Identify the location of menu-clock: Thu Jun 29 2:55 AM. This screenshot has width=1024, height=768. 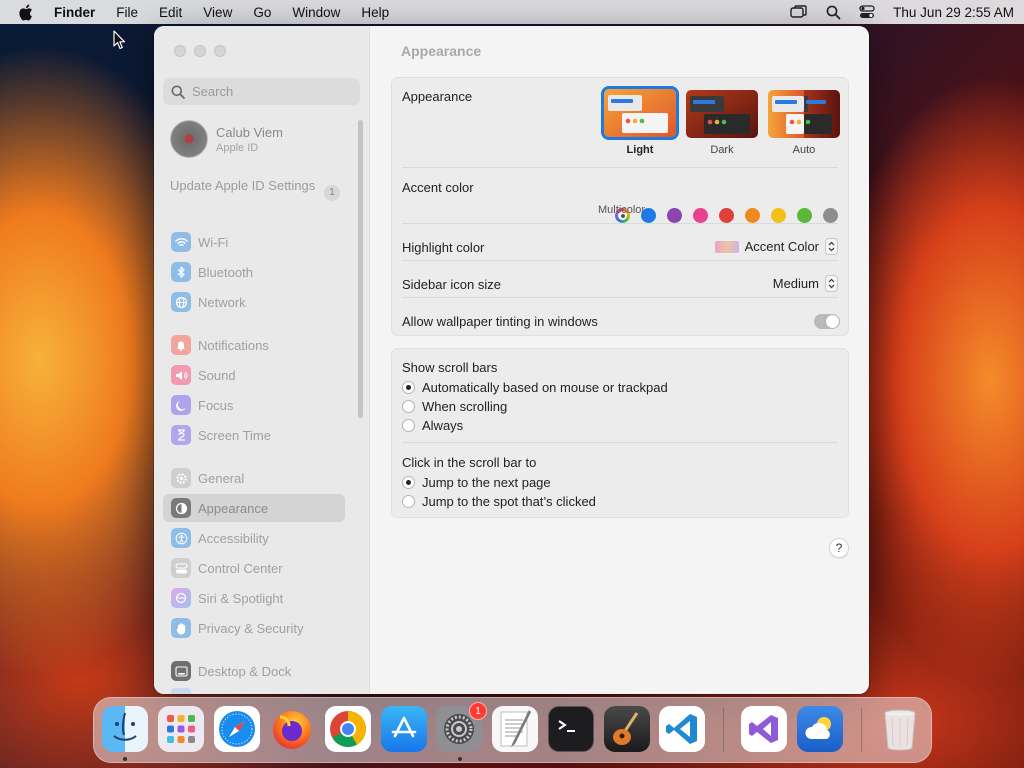
(953, 12).